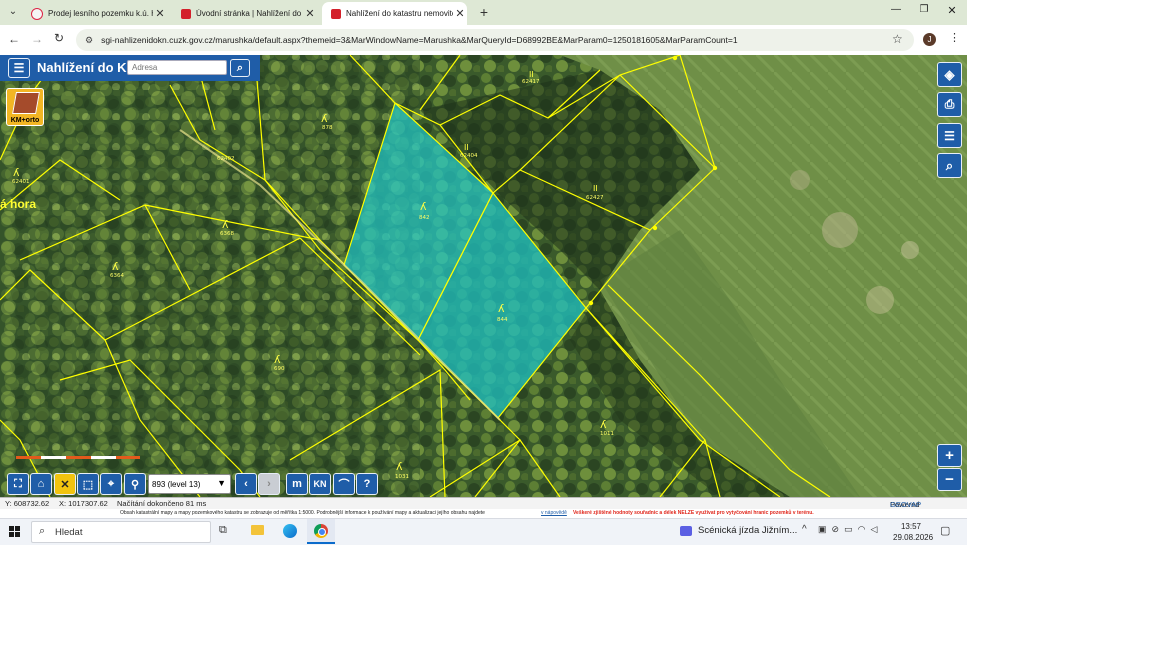  I want to click on app-menu-button: ☰, so click(19, 68).